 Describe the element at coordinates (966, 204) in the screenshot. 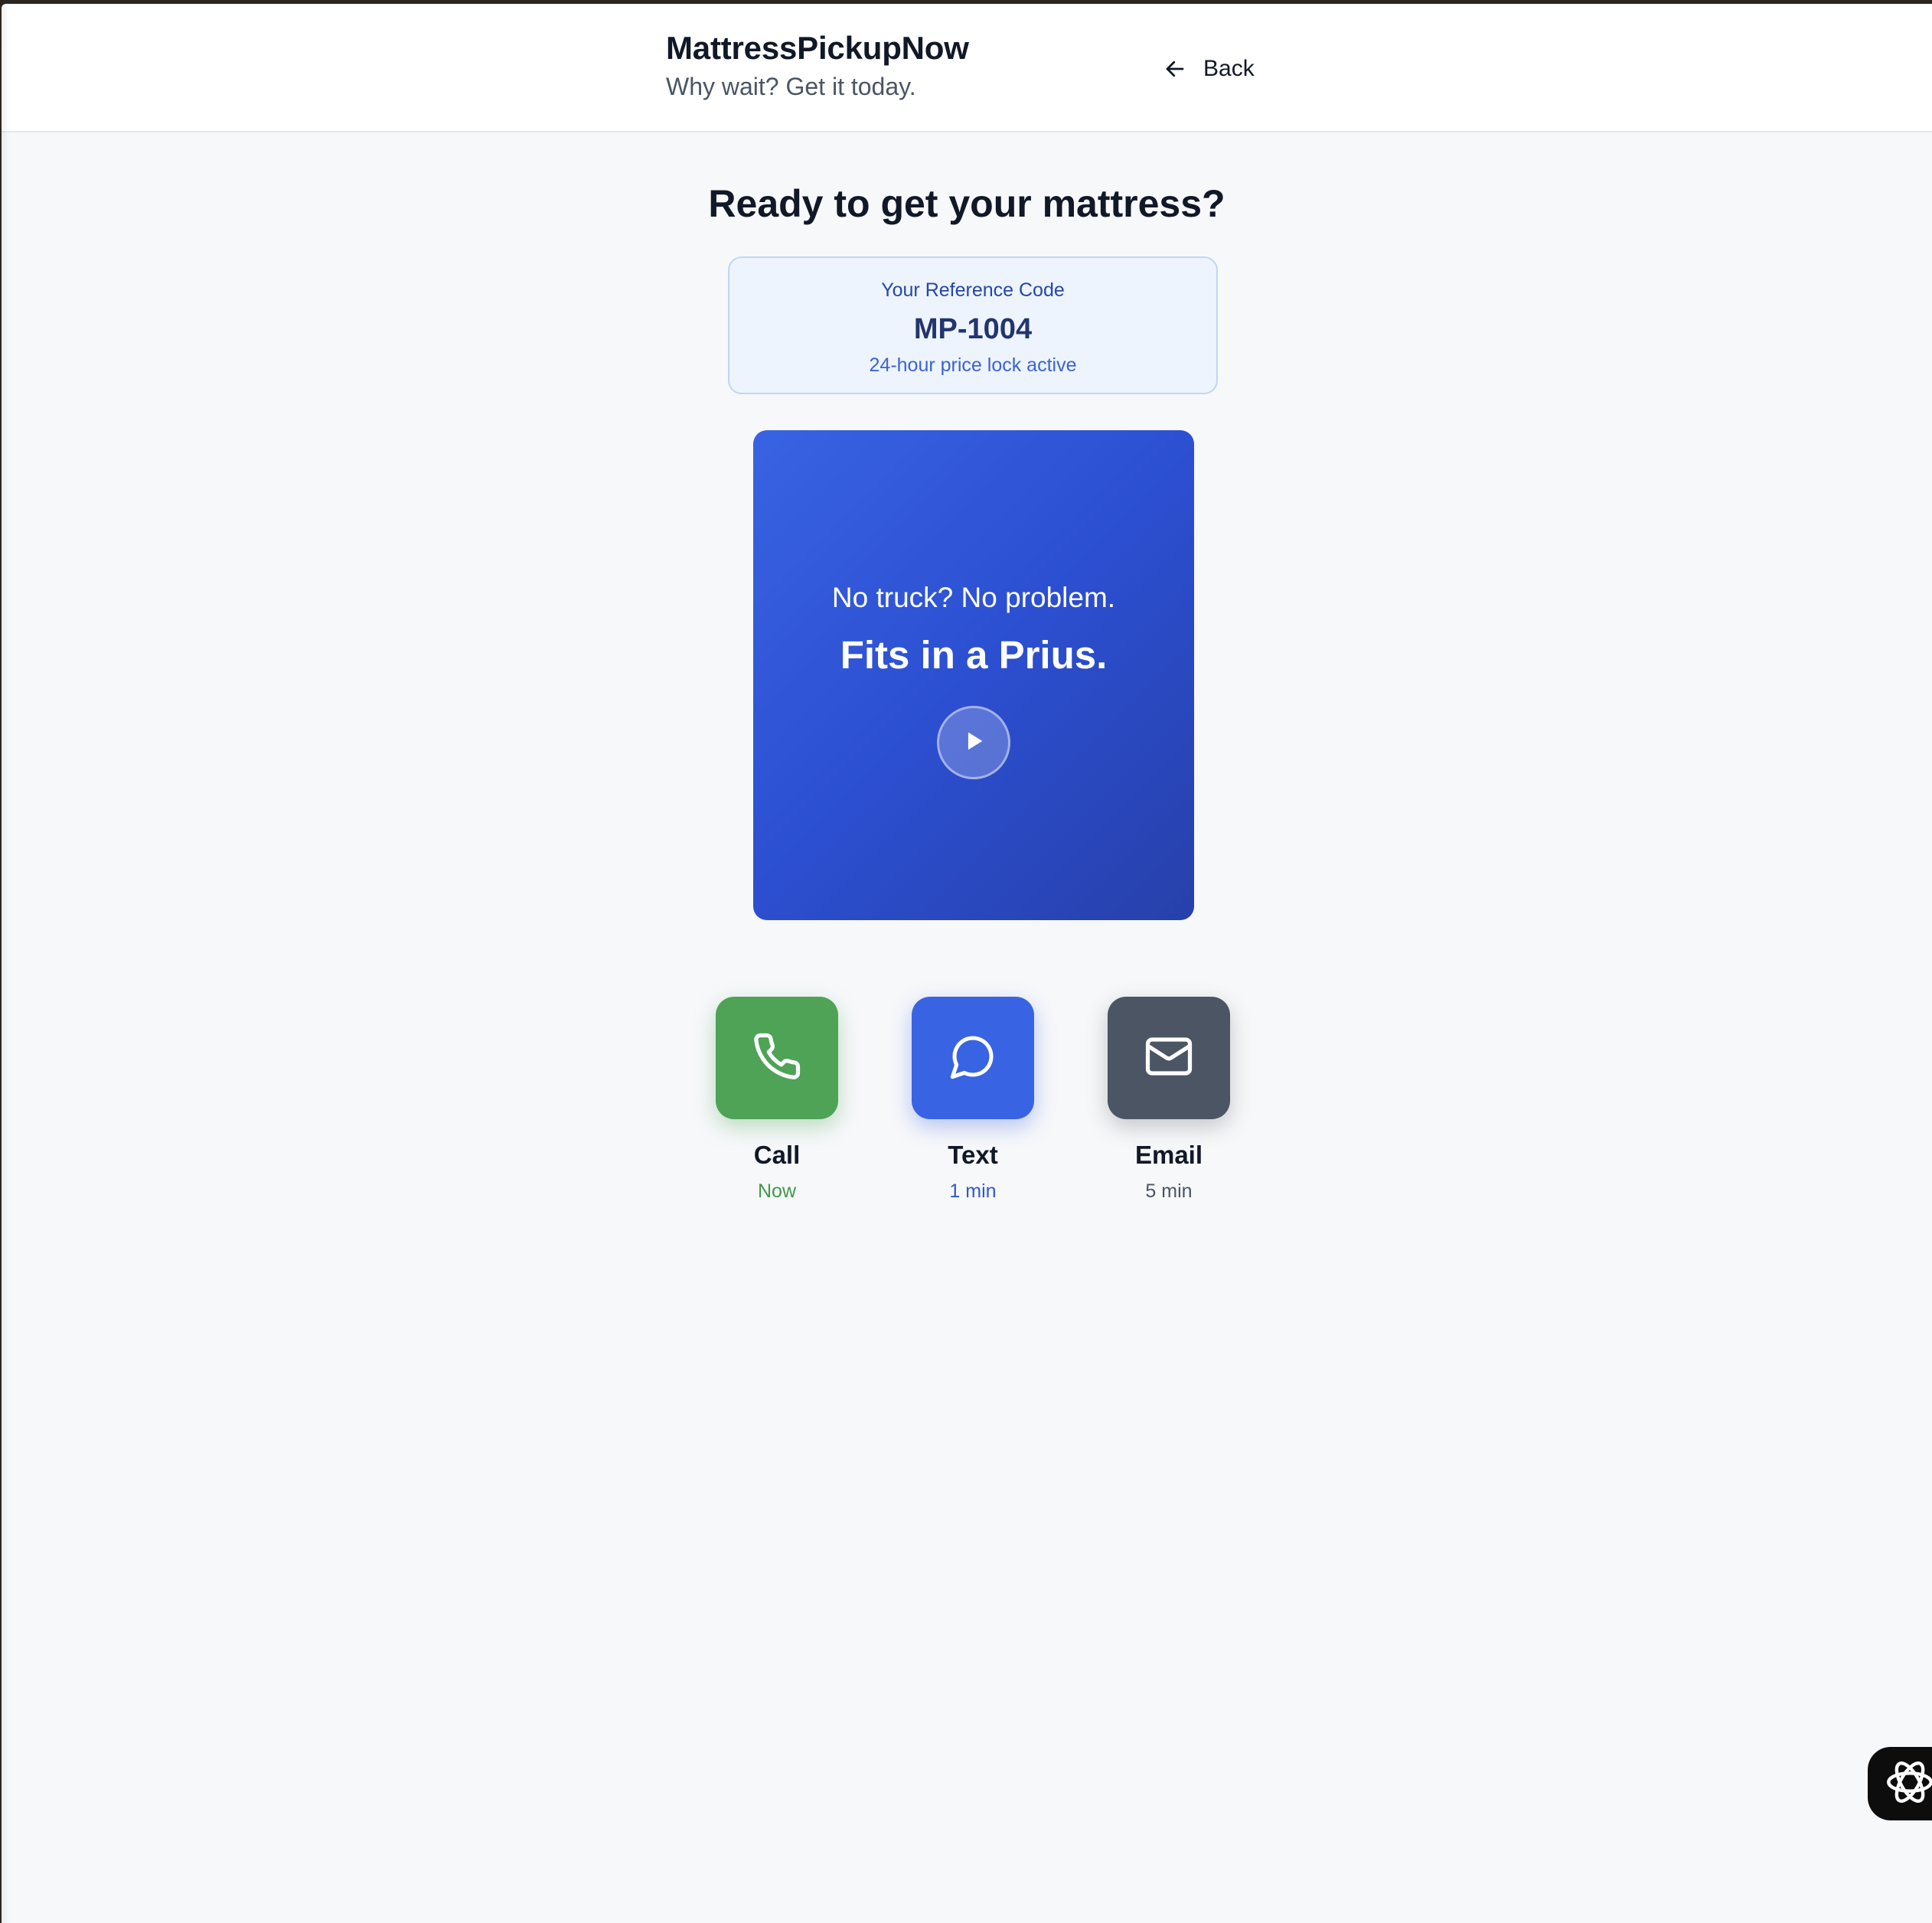

I see `page-title: Ready to get your mattress?` at that location.